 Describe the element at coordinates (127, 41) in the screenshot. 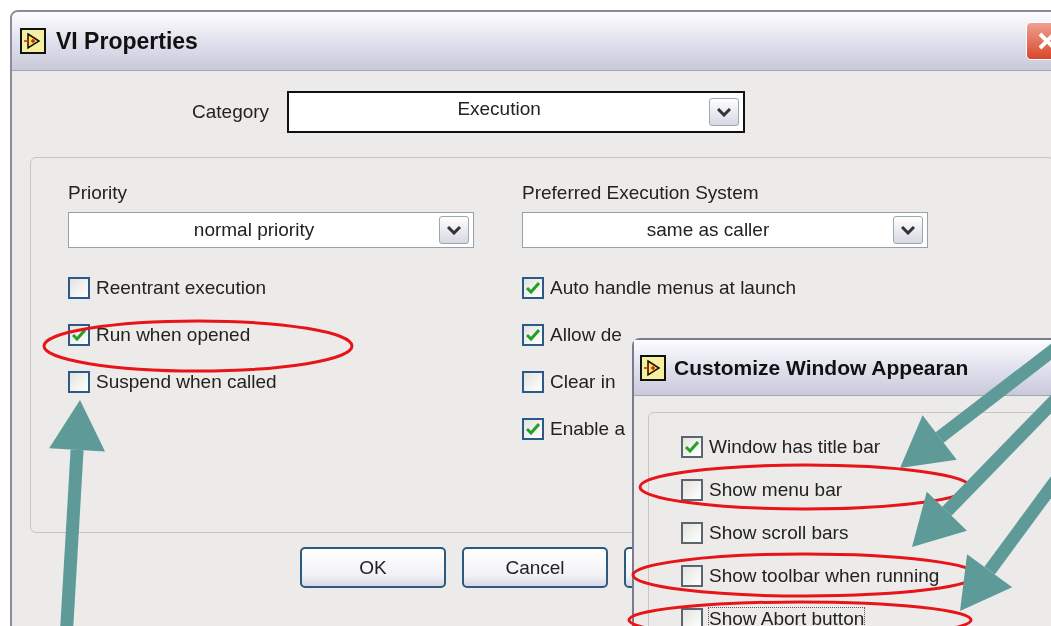

I see `window-title: VI Properties` at that location.